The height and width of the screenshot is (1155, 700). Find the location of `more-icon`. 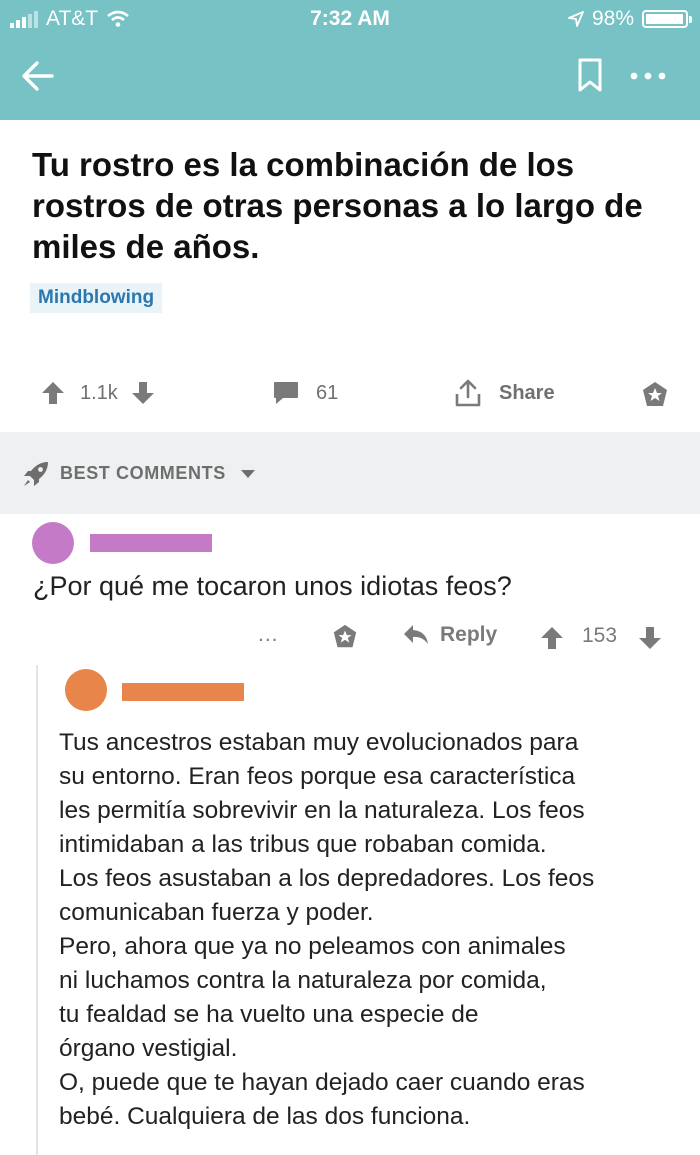

more-icon is located at coordinates (648, 76).